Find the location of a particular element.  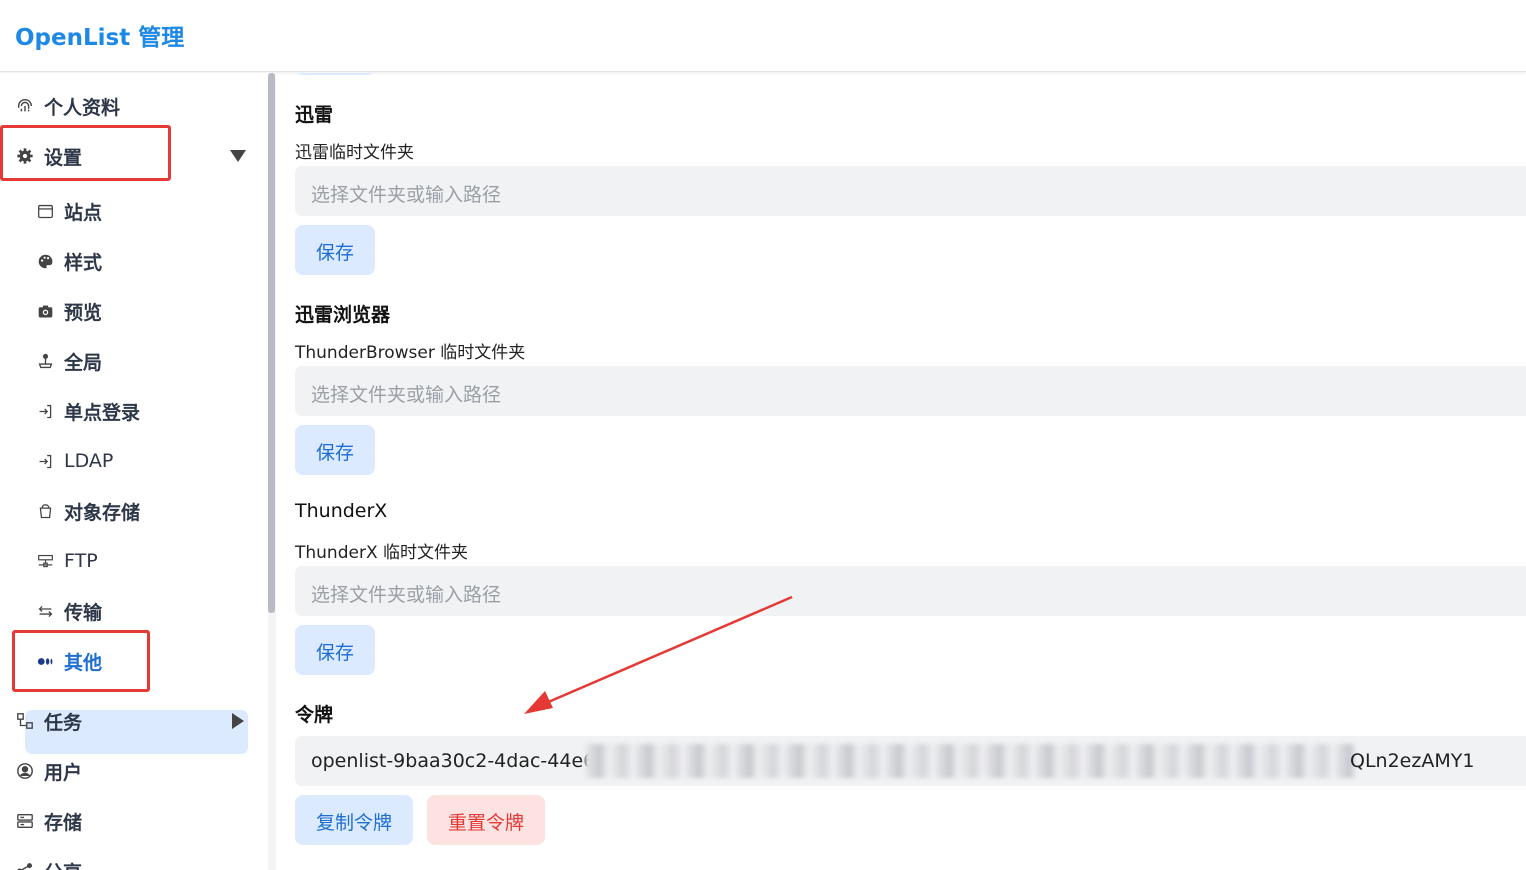

previous-save-button-partial is located at coordinates (335, 74).